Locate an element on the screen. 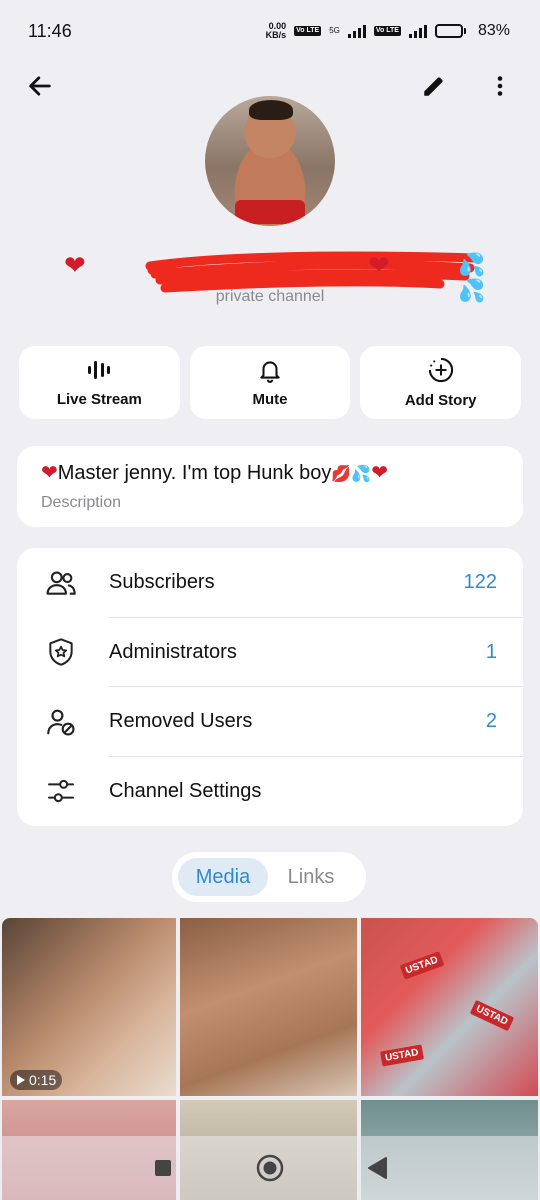  subscribers-count: 122 is located at coordinates (480, 582).